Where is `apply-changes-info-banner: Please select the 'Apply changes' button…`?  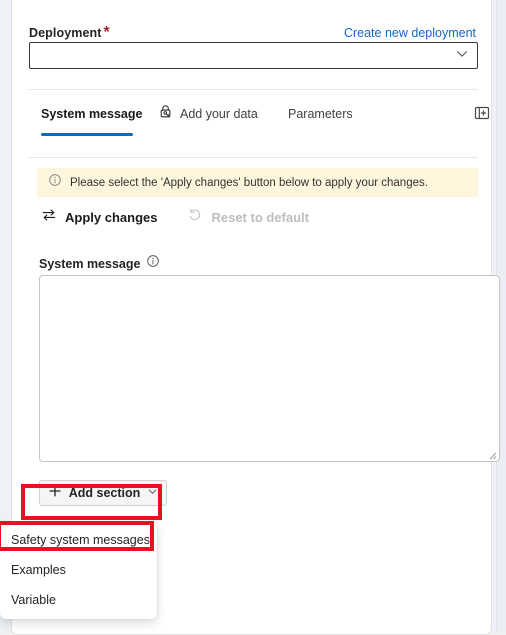
apply-changes-info-banner: Please select the 'Apply changes' button… is located at coordinates (257, 182).